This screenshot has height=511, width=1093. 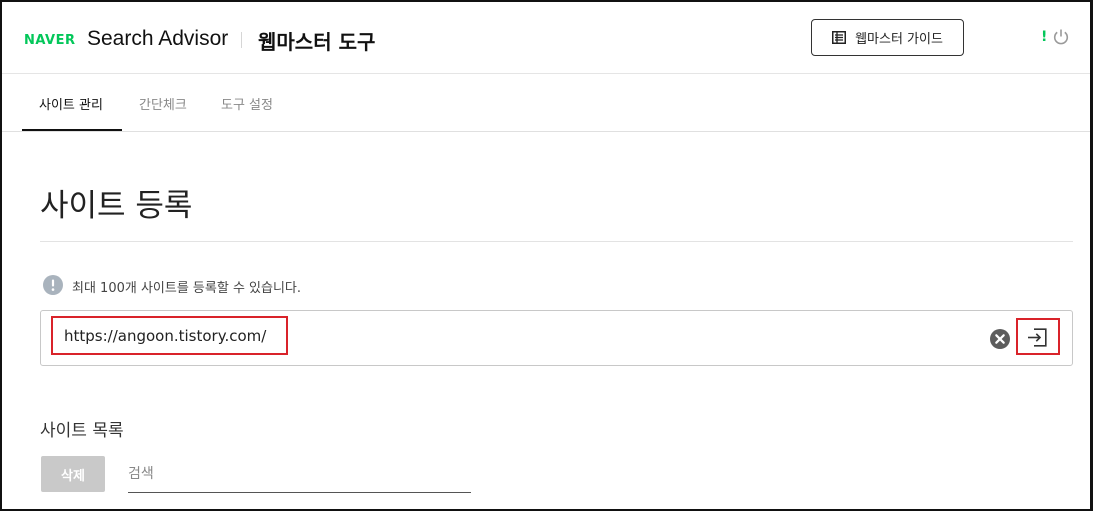 What do you see at coordinates (247, 103) in the screenshot?
I see `tab-tool-settings: 도구 설정` at bounding box center [247, 103].